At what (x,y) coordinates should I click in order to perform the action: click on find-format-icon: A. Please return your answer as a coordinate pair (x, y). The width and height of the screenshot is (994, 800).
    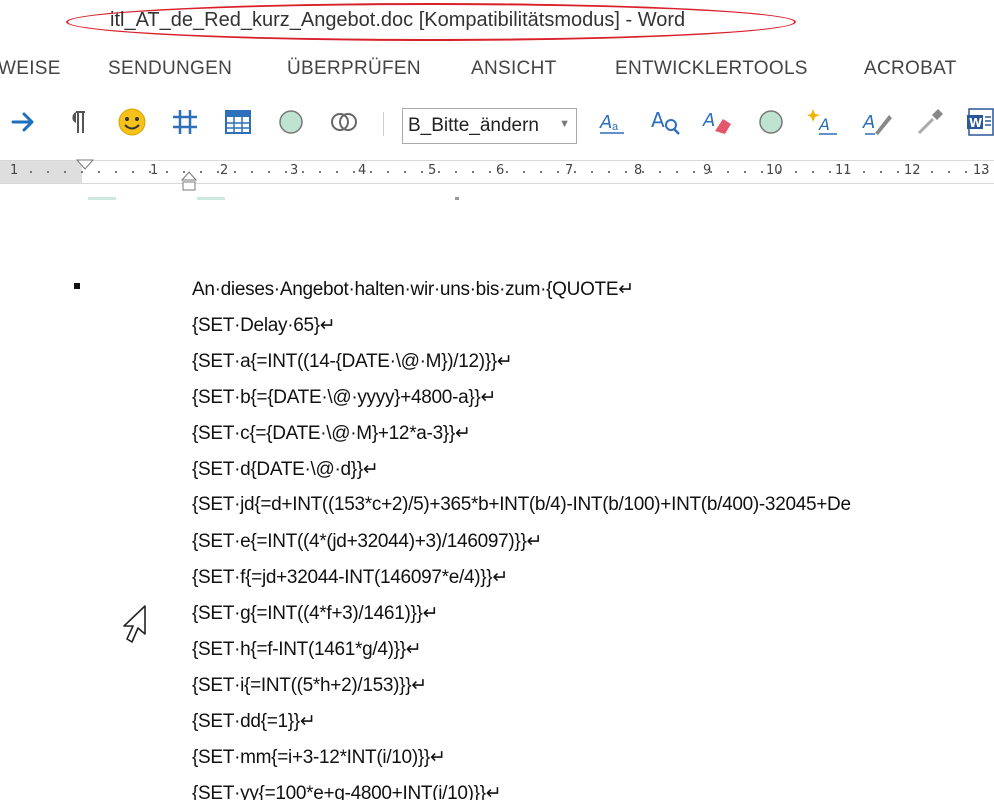
    Looking at the image, I should click on (665, 122).